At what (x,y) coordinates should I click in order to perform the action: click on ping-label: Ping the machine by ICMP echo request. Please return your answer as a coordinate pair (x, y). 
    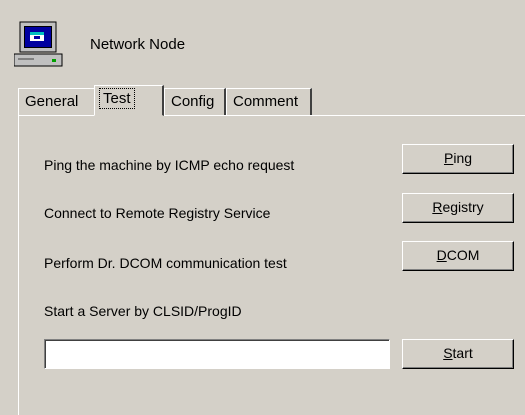
    Looking at the image, I should click on (169, 165).